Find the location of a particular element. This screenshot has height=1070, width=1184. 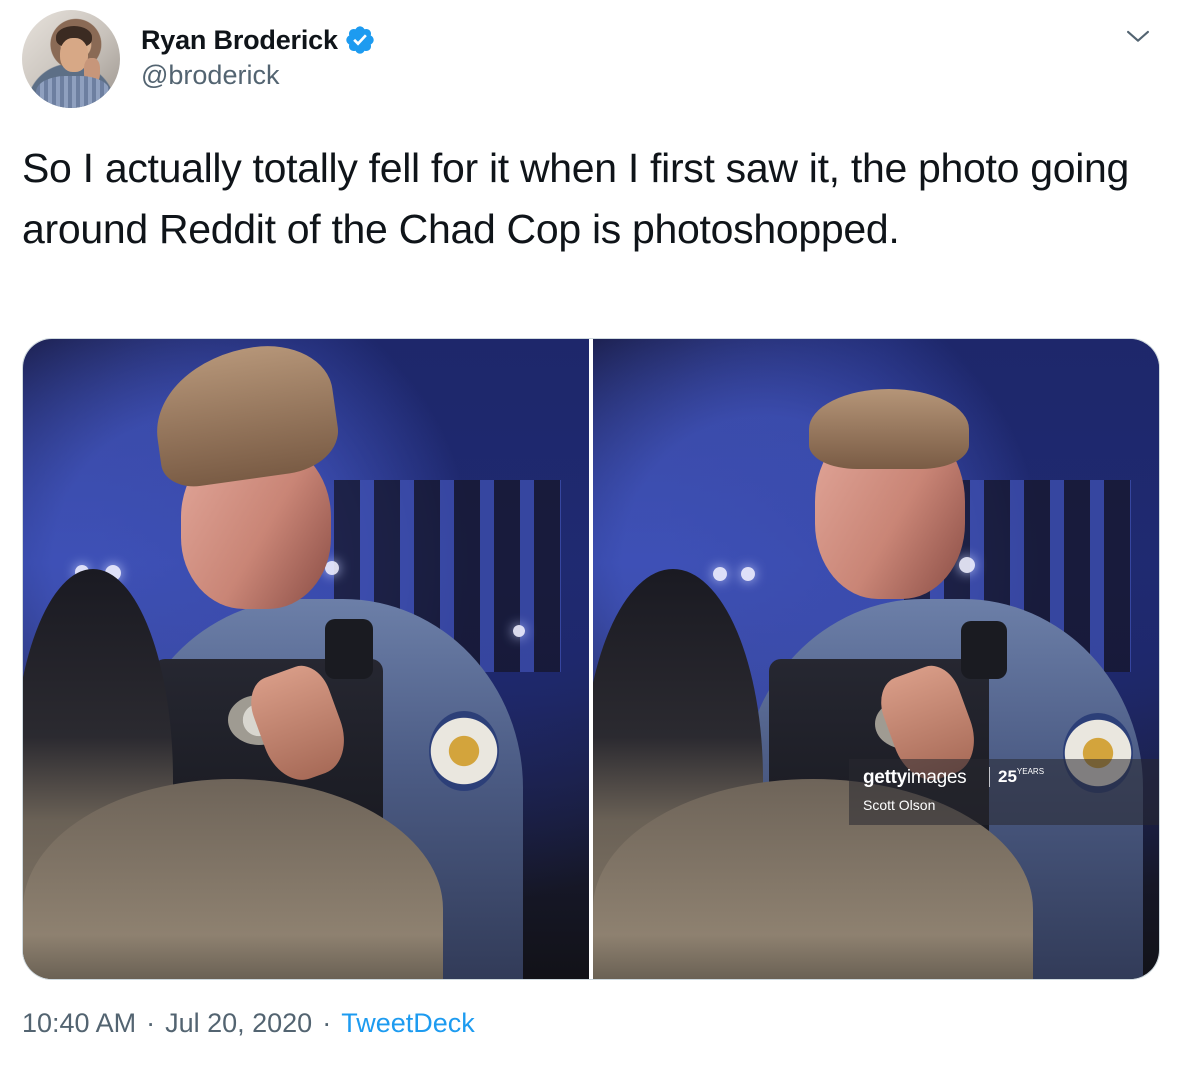

chevron-down-icon is located at coordinates (1138, 36).